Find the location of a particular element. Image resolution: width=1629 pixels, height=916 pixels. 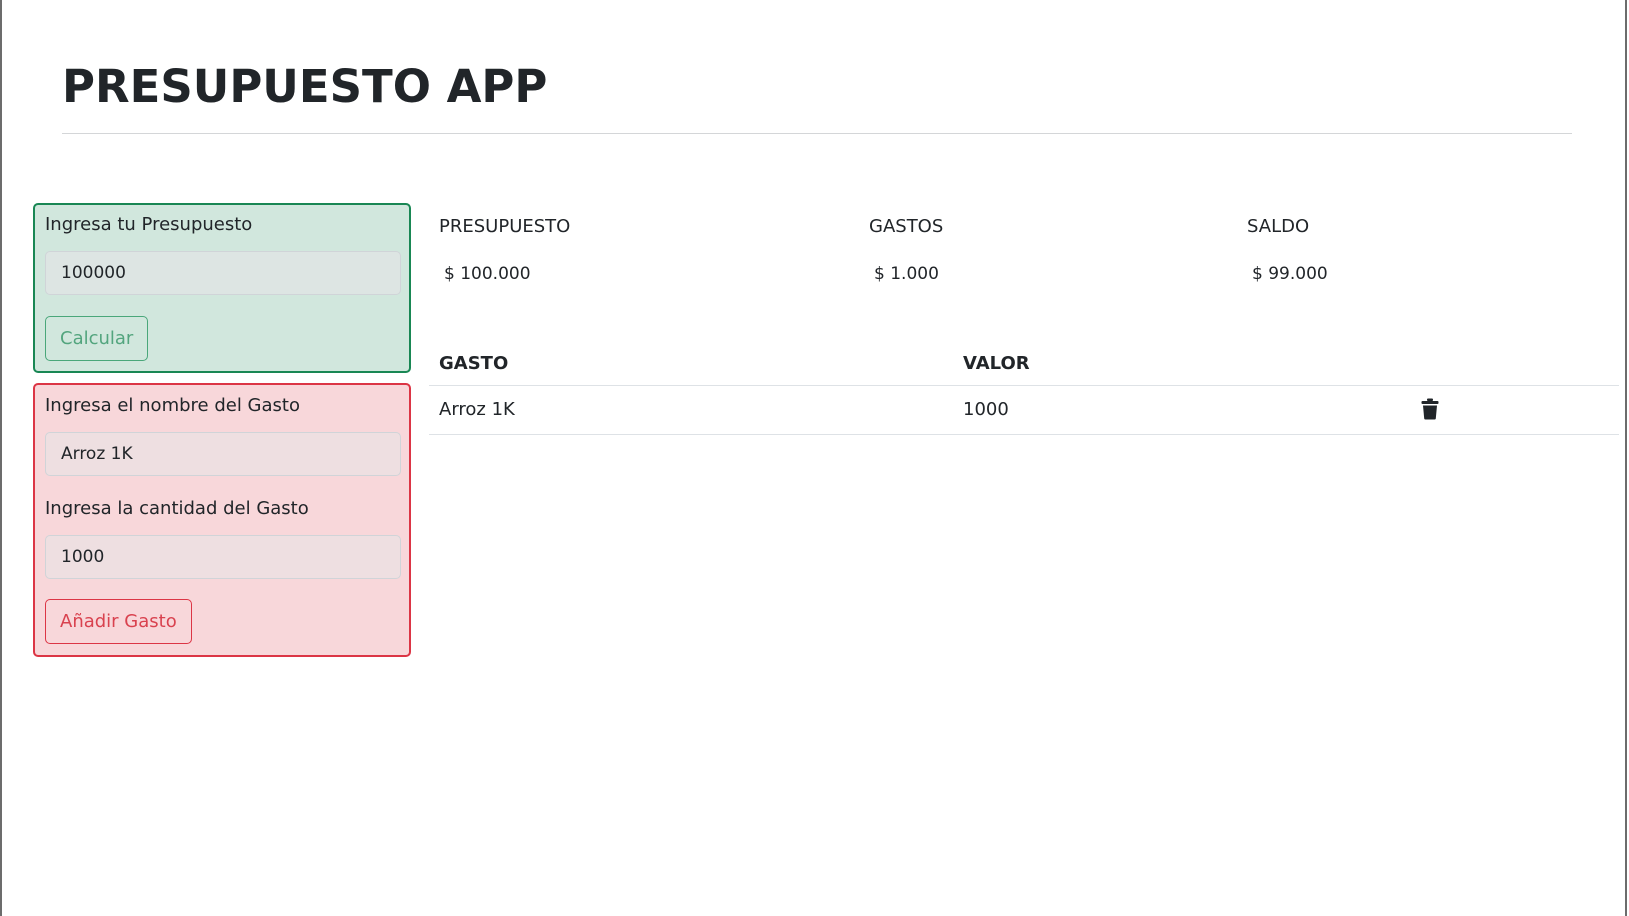

trash-icon is located at coordinates (1430, 409).